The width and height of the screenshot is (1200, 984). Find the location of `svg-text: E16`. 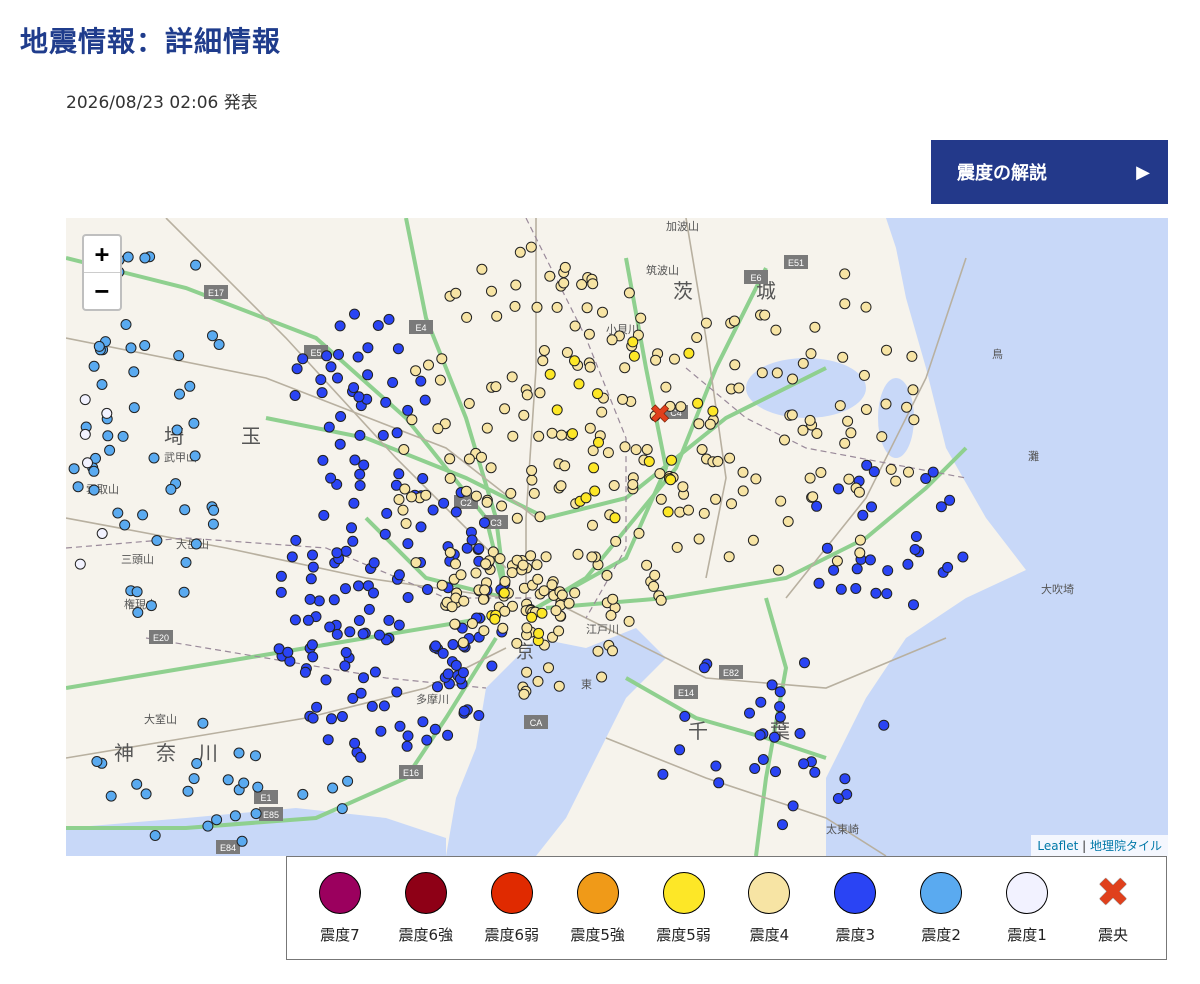

svg-text: E16 is located at coordinates (411, 773).